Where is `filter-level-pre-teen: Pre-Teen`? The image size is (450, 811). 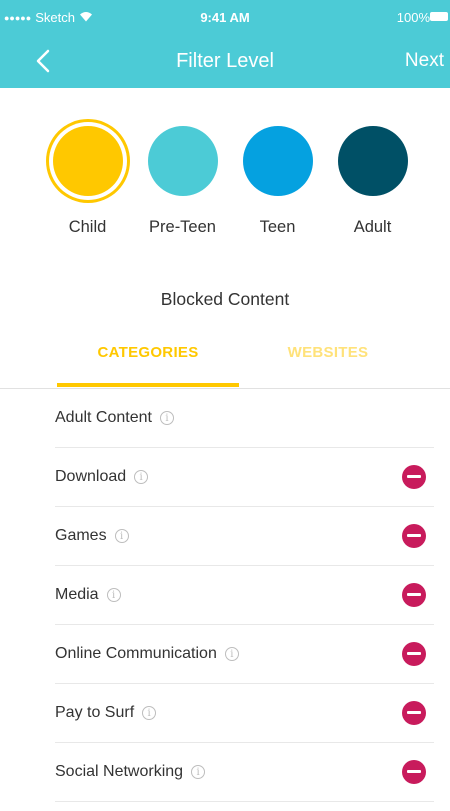
filter-level-pre-teen: Pre-Teen is located at coordinates (182, 177).